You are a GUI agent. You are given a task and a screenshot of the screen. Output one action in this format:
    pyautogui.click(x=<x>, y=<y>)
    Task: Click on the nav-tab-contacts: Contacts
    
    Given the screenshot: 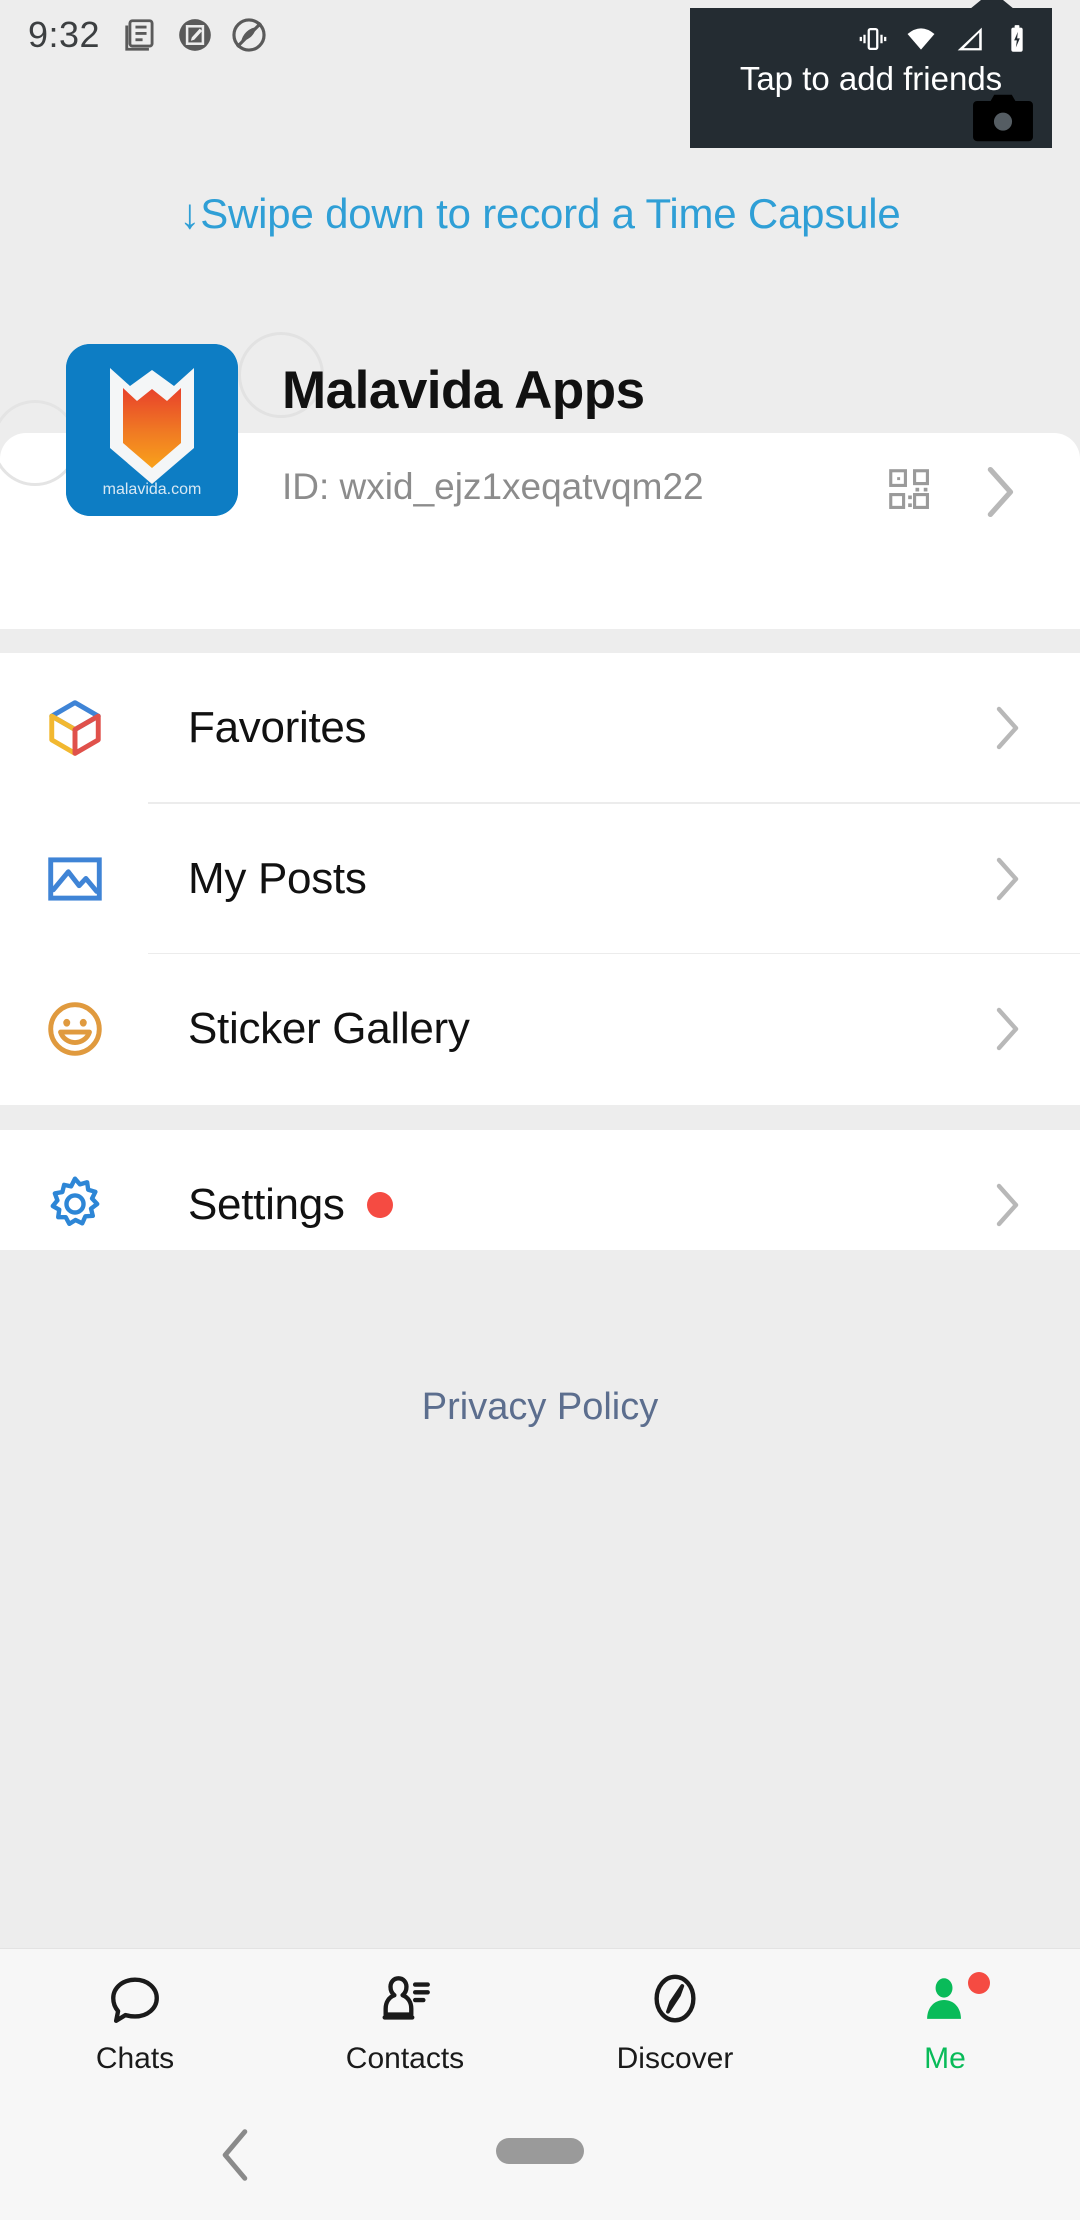 What is the action you would take?
    pyautogui.click(x=405, y=2022)
    